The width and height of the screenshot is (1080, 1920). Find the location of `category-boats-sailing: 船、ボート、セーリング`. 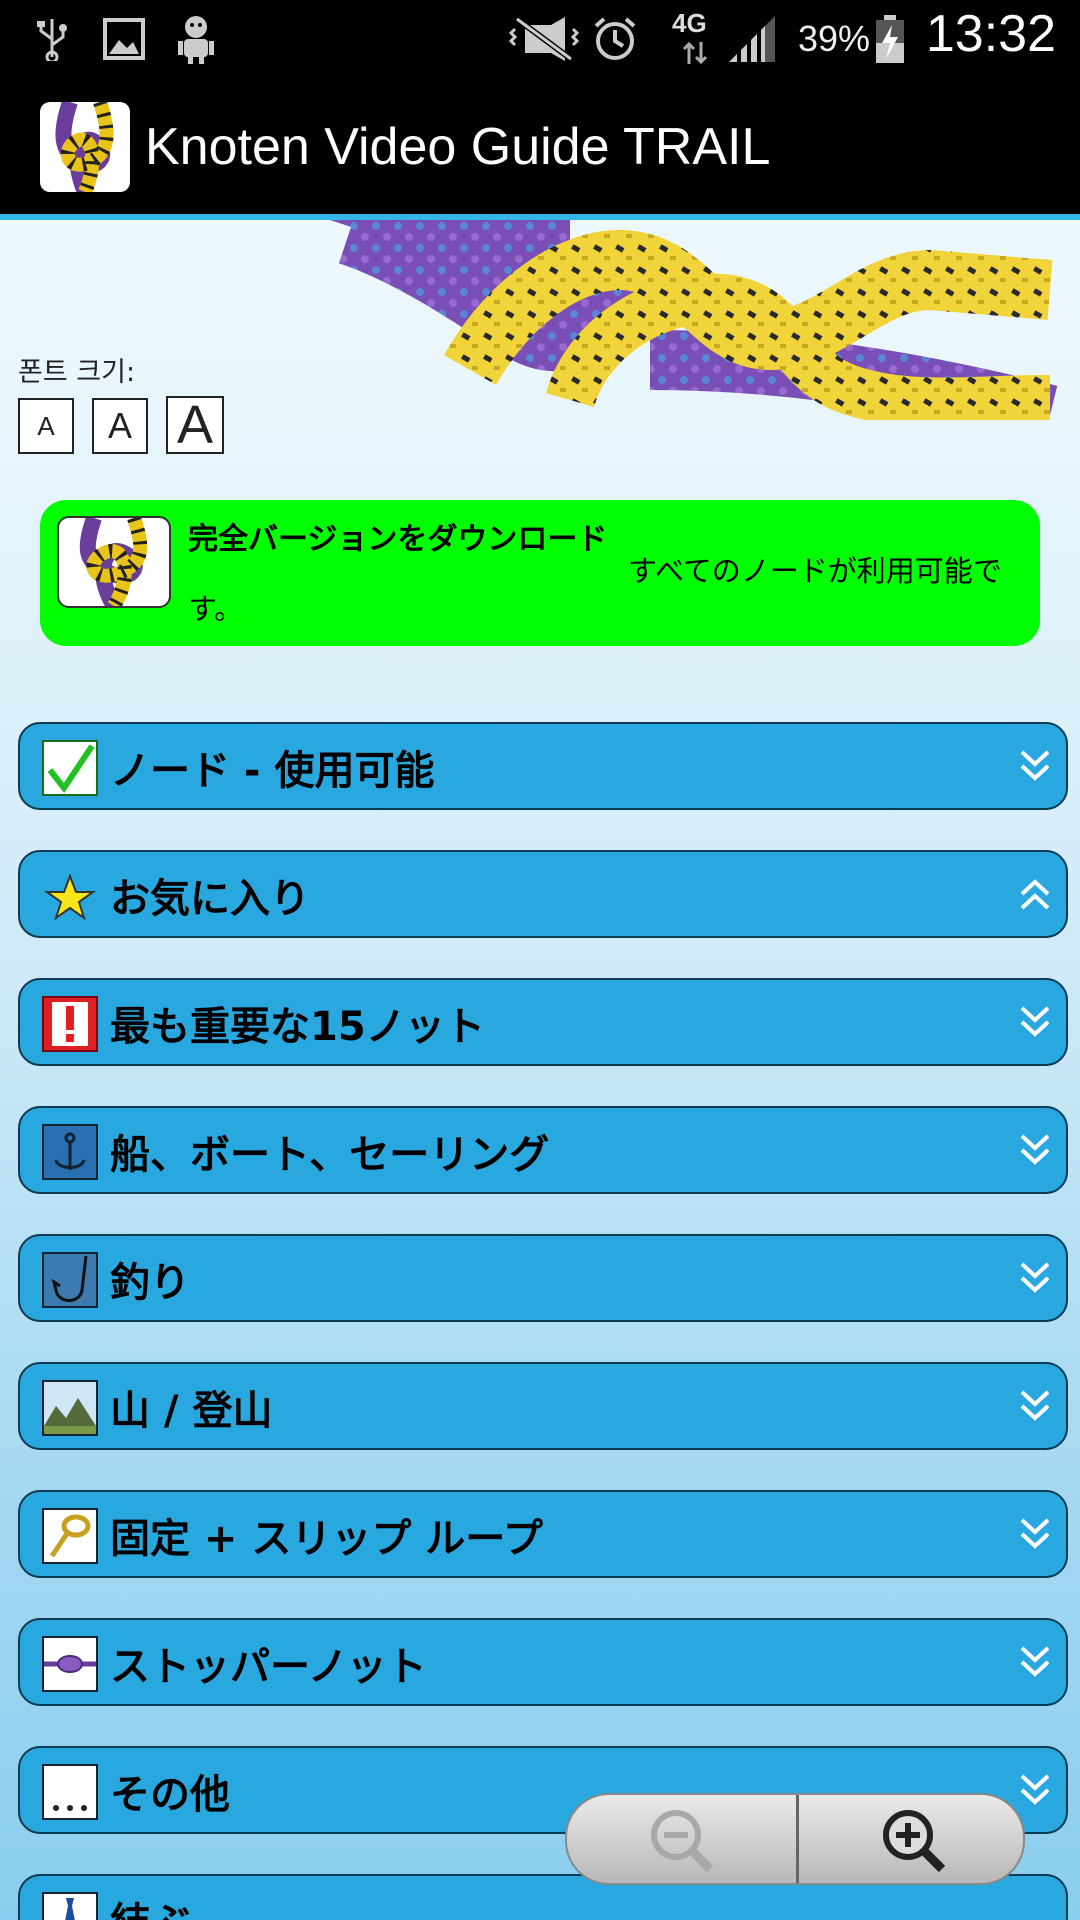

category-boats-sailing: 船、ボート、セーリング is located at coordinates (543, 1150).